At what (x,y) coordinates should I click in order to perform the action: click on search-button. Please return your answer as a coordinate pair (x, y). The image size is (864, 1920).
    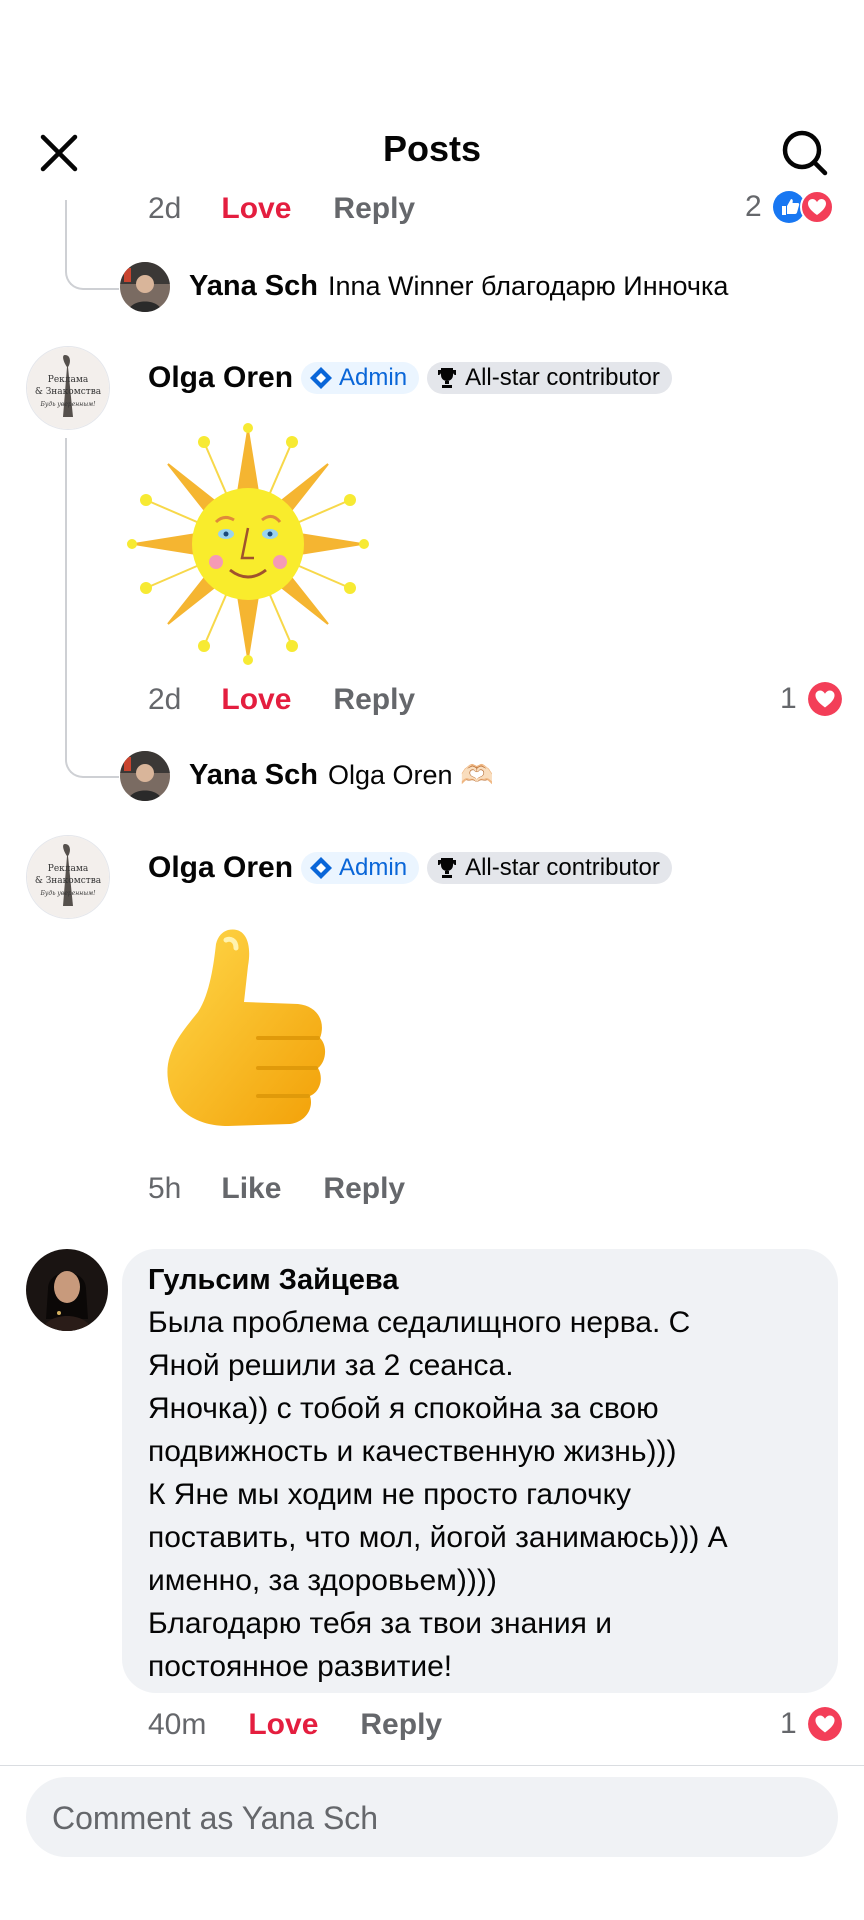
    Looking at the image, I should click on (805, 153).